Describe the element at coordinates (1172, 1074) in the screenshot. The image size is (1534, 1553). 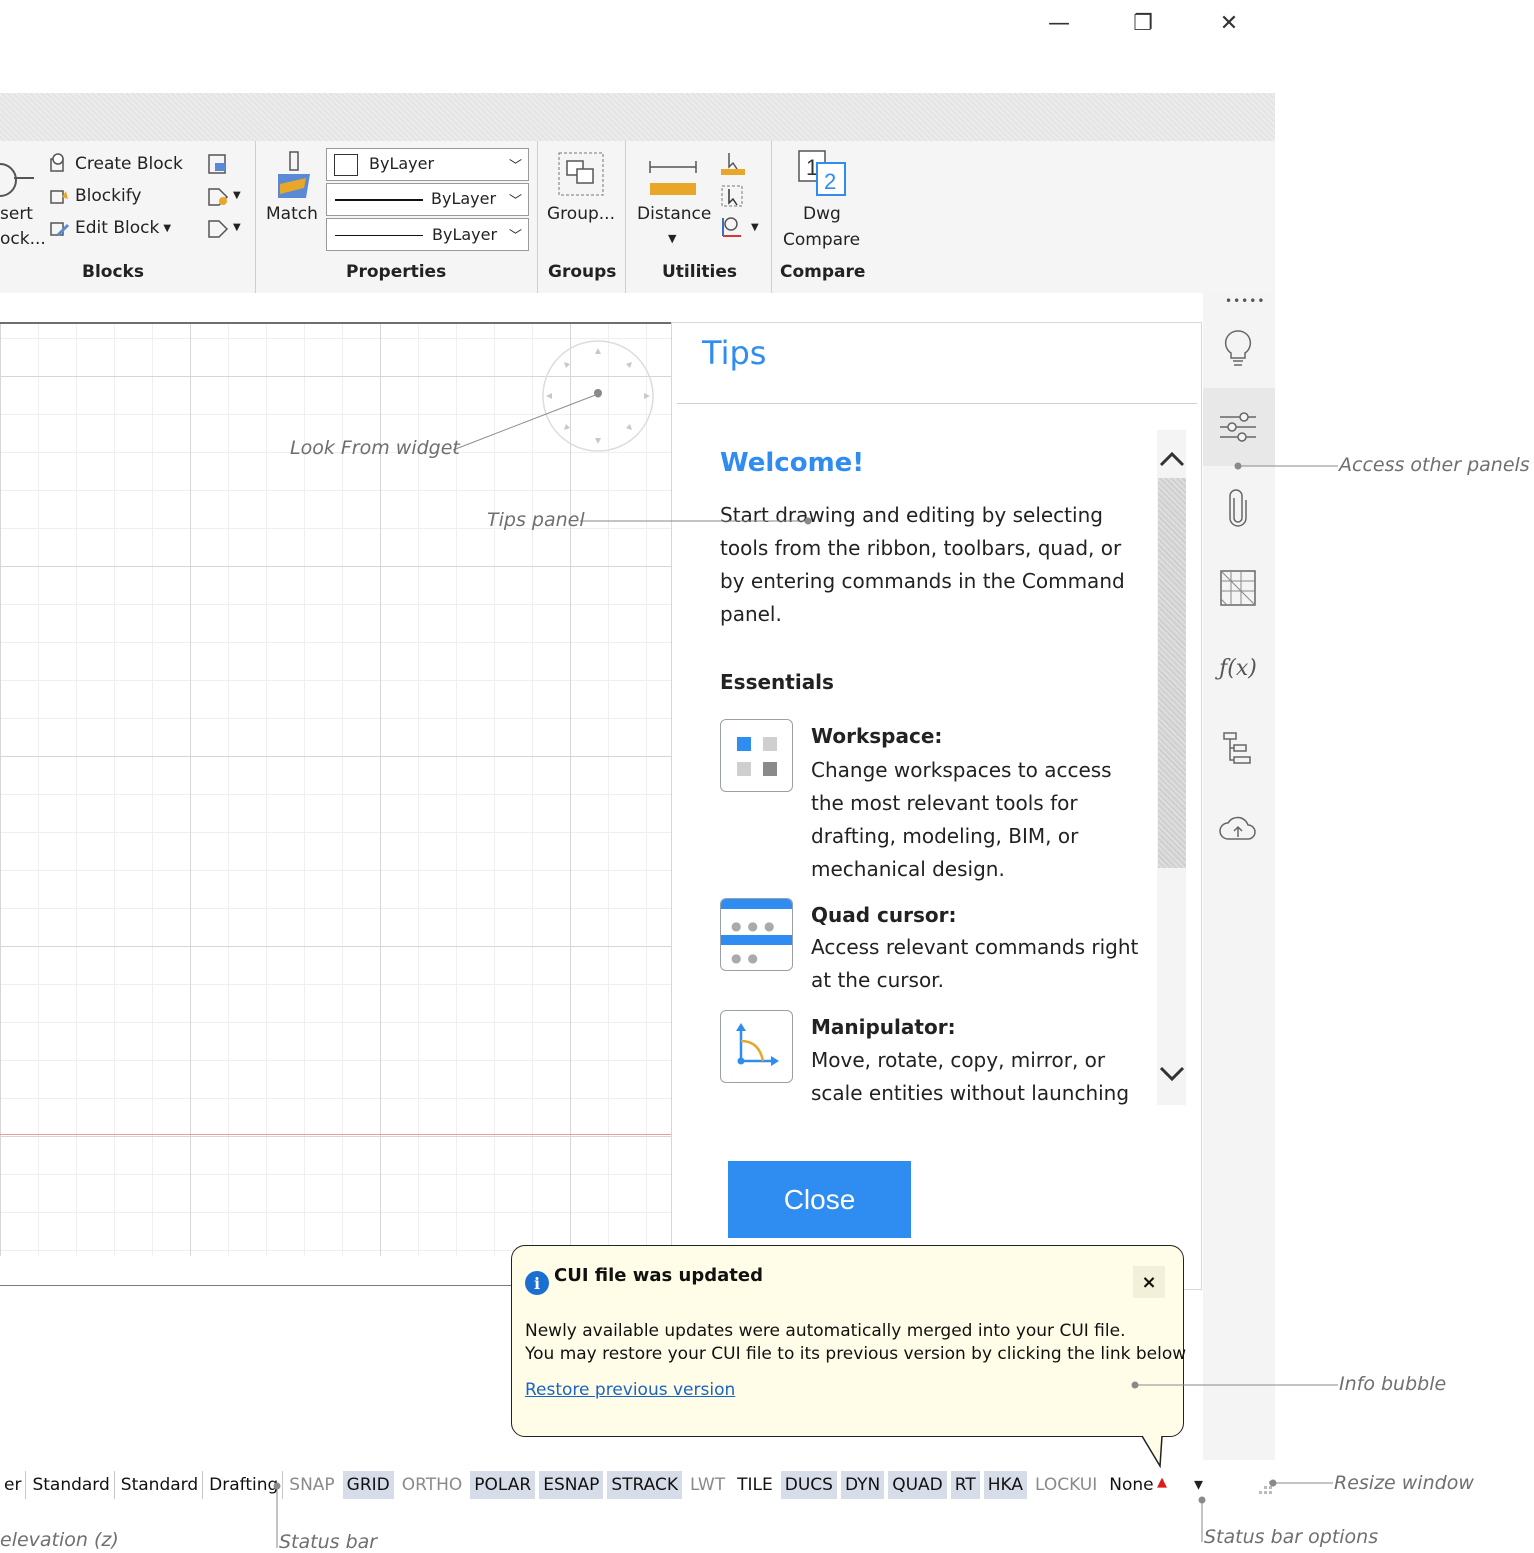
I see `scroll-down-icon` at that location.